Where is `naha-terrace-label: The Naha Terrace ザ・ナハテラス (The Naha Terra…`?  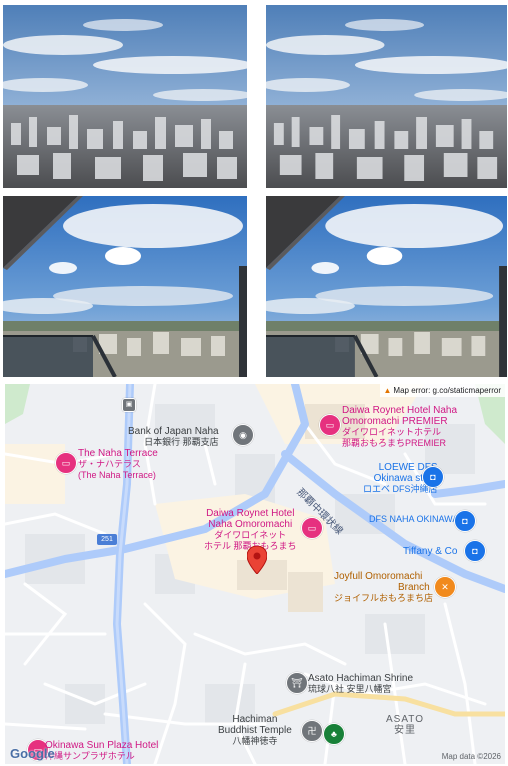 naha-terrace-label: The Naha Terrace ザ・ナハテラス (The Naha Terra… is located at coordinates (118, 464).